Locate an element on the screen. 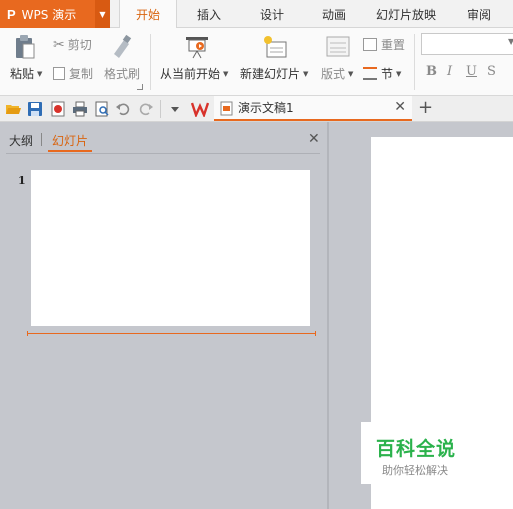 This screenshot has height=509, width=513. projector-icon is located at coordinates (197, 47).